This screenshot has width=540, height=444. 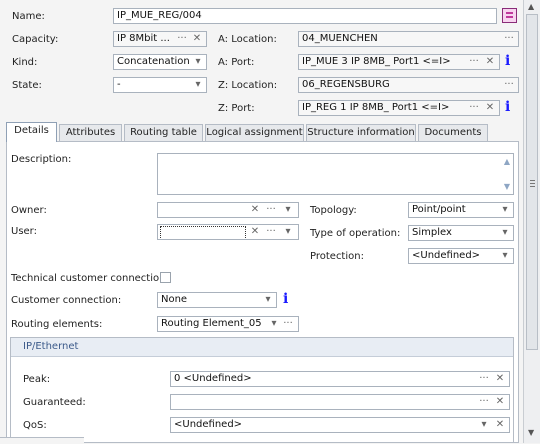 What do you see at coordinates (160, 85) in the screenshot?
I see `state-select: - ▾` at bounding box center [160, 85].